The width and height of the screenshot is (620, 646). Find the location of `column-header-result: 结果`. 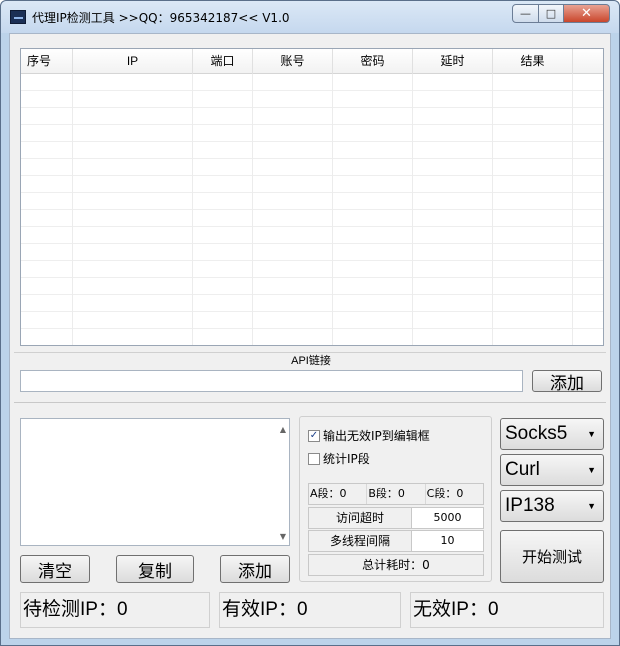

column-header-result: 结果 is located at coordinates (533, 61).